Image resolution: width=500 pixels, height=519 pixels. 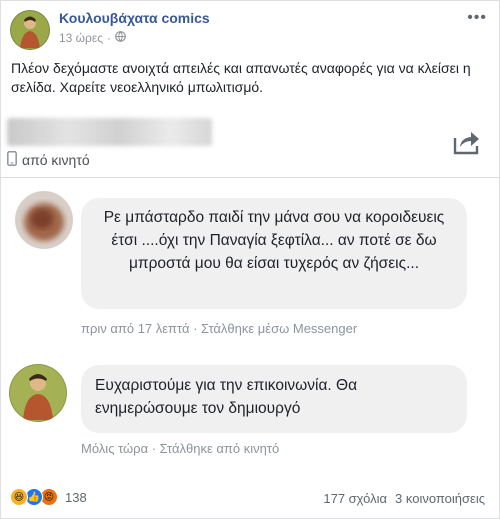 What do you see at coordinates (477, 18) in the screenshot?
I see `more-options-icon: •••` at bounding box center [477, 18].